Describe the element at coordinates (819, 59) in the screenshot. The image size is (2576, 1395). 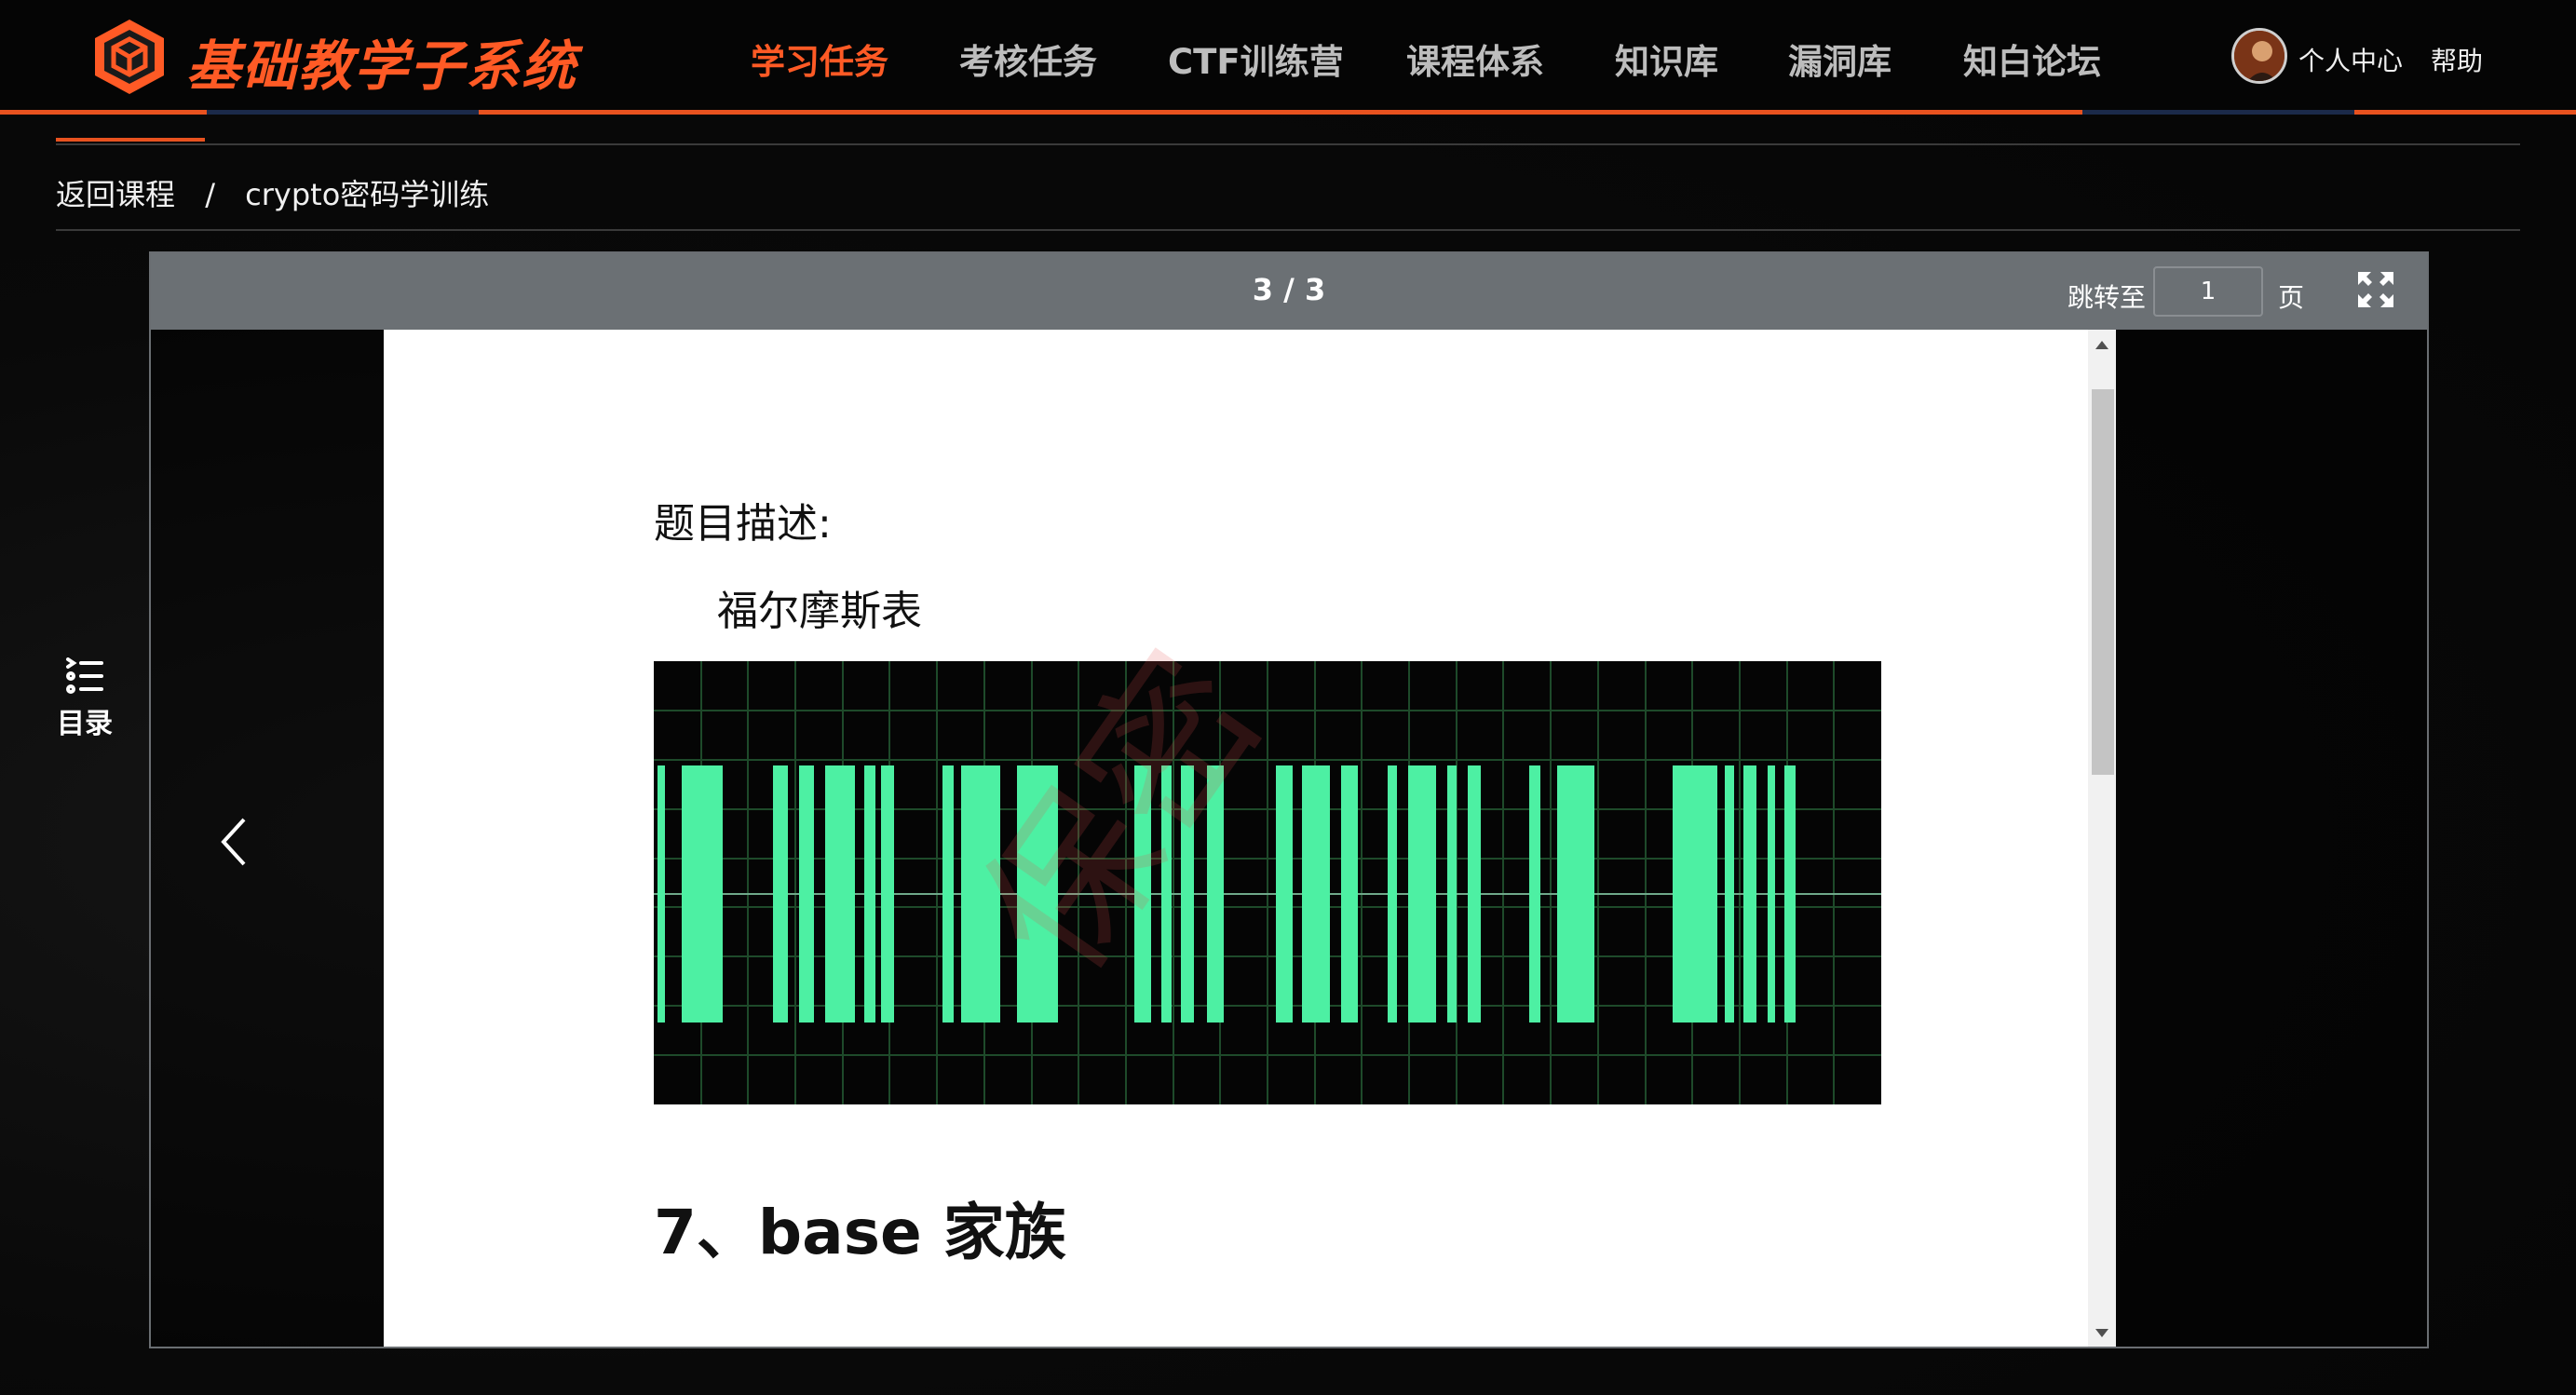
I see `nav-learning-tasks: 学习任务` at that location.